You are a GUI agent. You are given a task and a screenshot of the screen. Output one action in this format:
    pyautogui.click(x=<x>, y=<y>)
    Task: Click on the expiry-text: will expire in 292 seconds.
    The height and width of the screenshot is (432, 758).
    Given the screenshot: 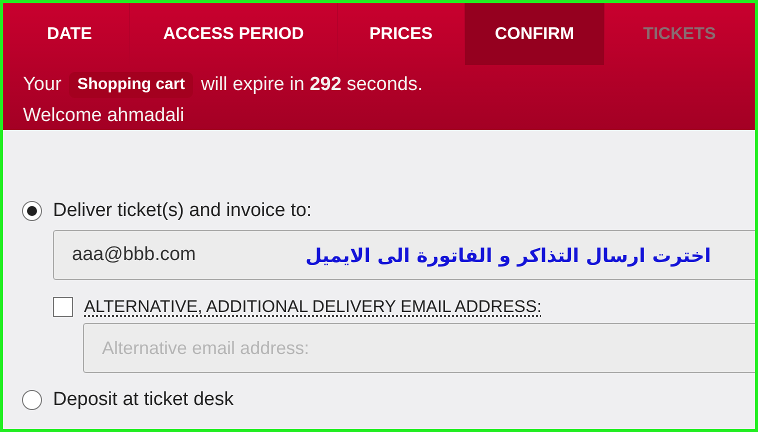 What is the action you would take?
    pyautogui.click(x=311, y=85)
    